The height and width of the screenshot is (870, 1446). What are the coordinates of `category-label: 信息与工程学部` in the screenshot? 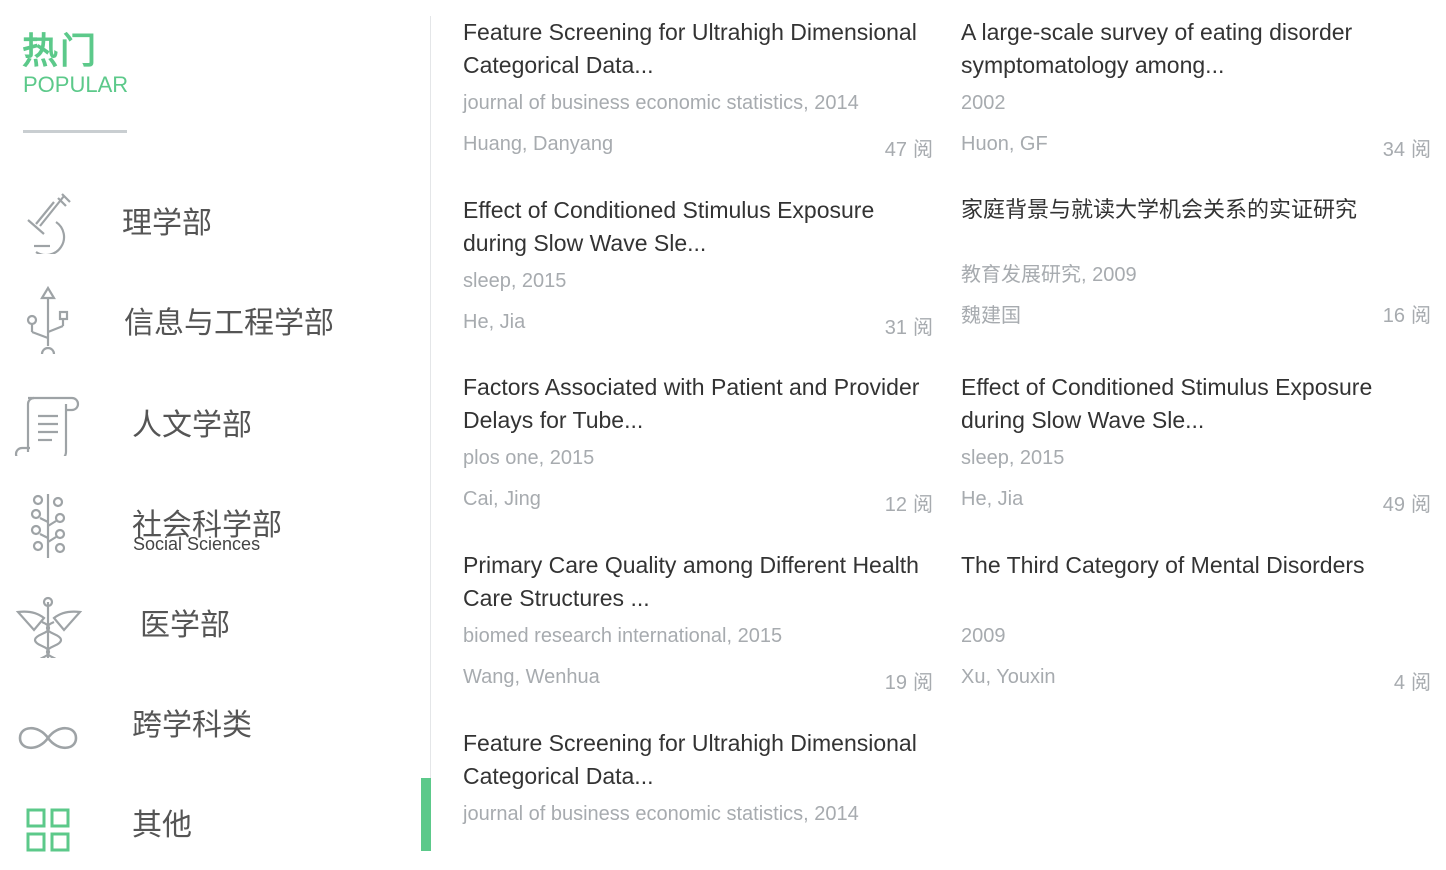 It's located at (229, 323).